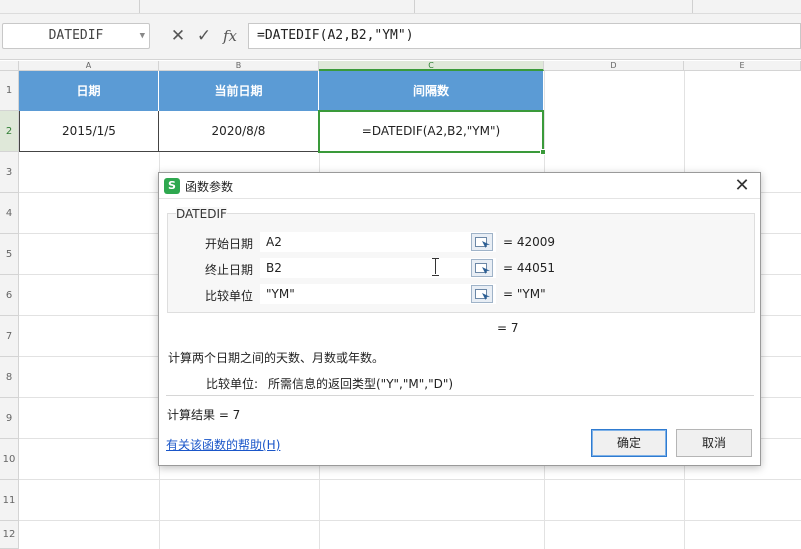  What do you see at coordinates (431, 91) in the screenshot?
I see `cell-c1: 间隔数` at bounding box center [431, 91].